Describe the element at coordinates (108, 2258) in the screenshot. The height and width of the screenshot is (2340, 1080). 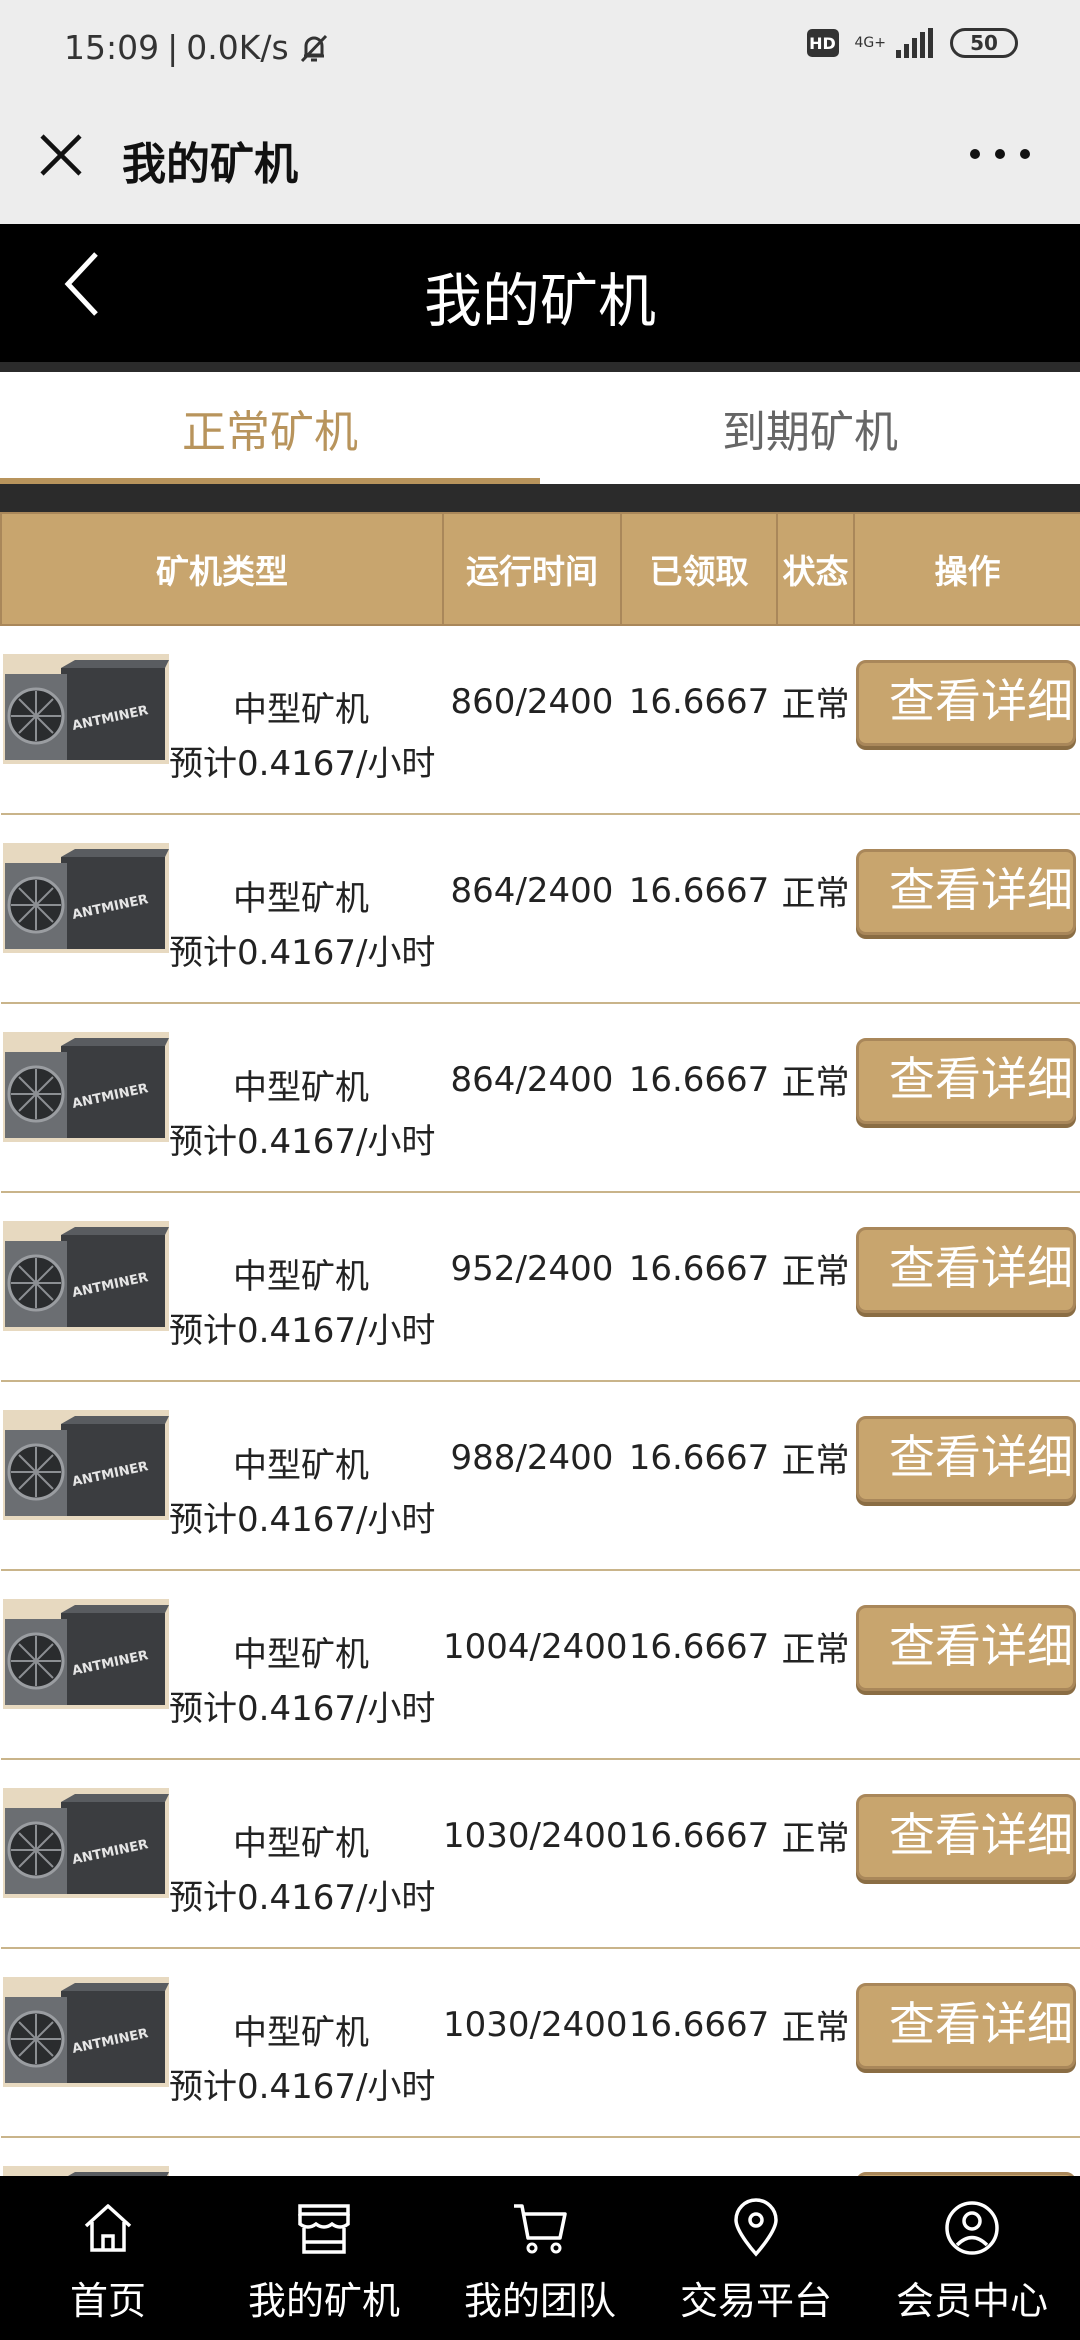
I see `nav-item-home: 首页` at that location.